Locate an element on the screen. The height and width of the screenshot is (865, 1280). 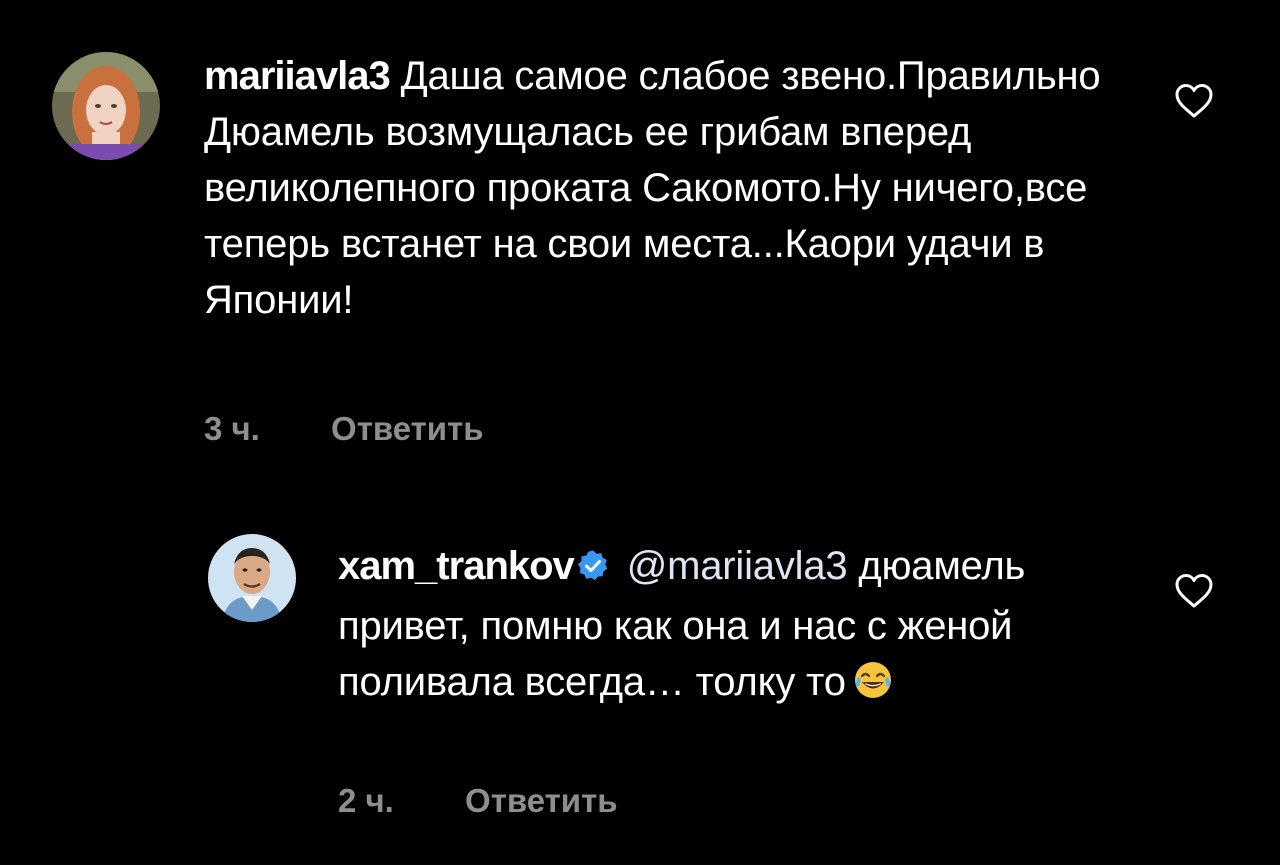
tears-of-joy-emoji-icon is located at coordinates (873, 687).